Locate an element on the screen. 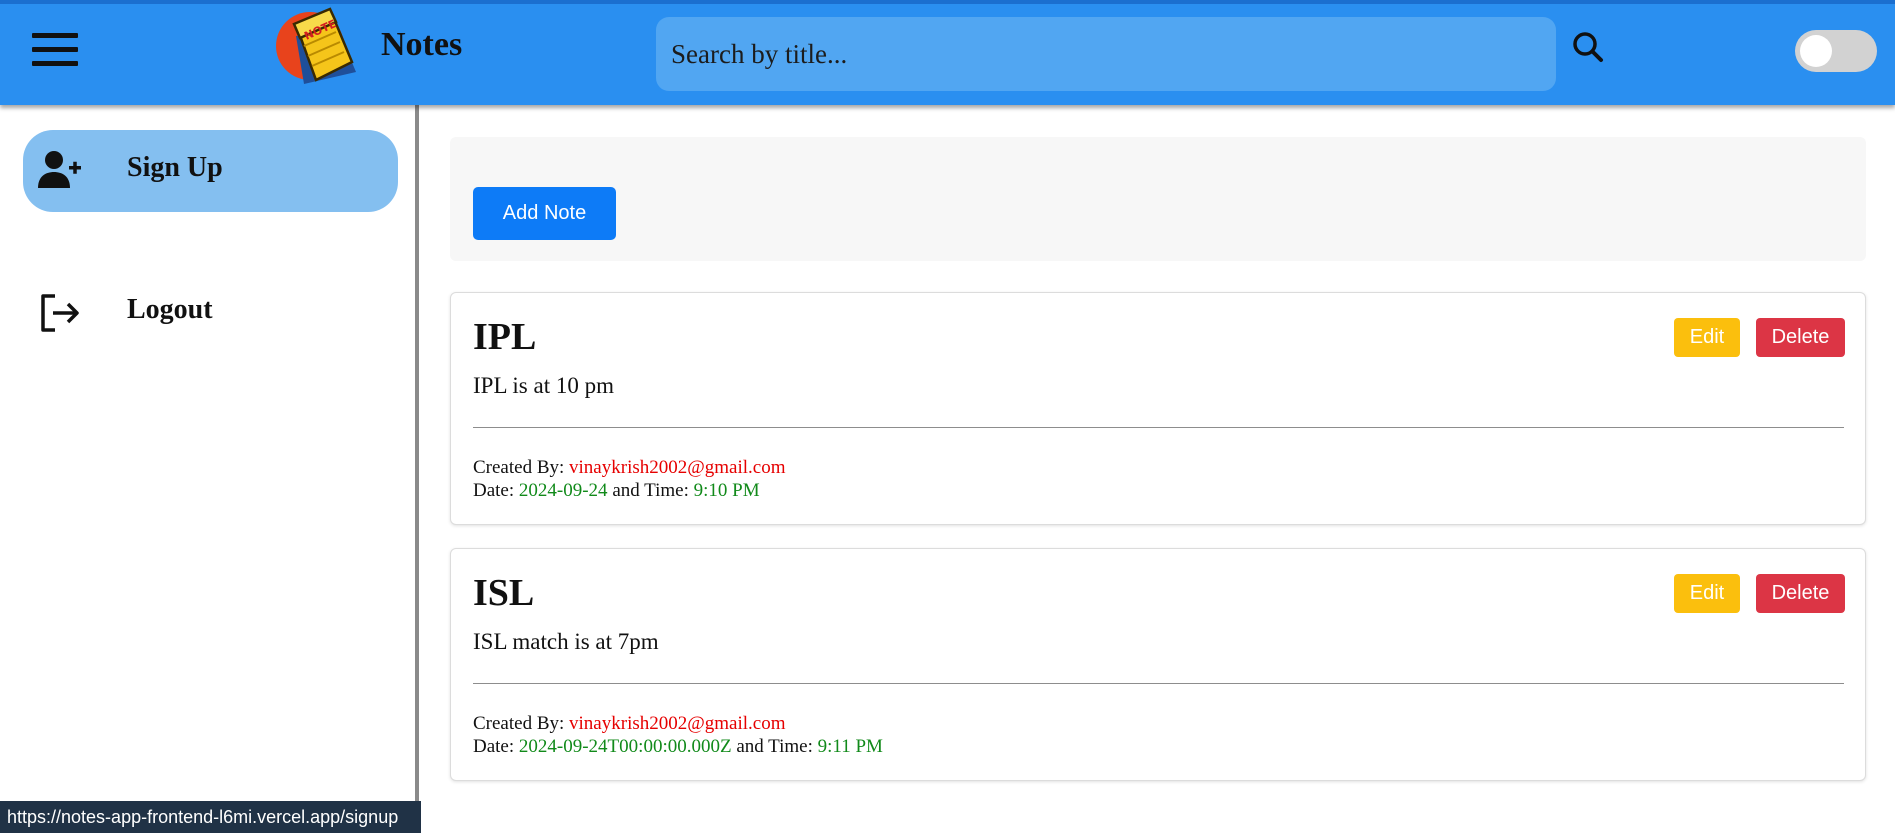  note-date: 2024-09-24 is located at coordinates (563, 490).